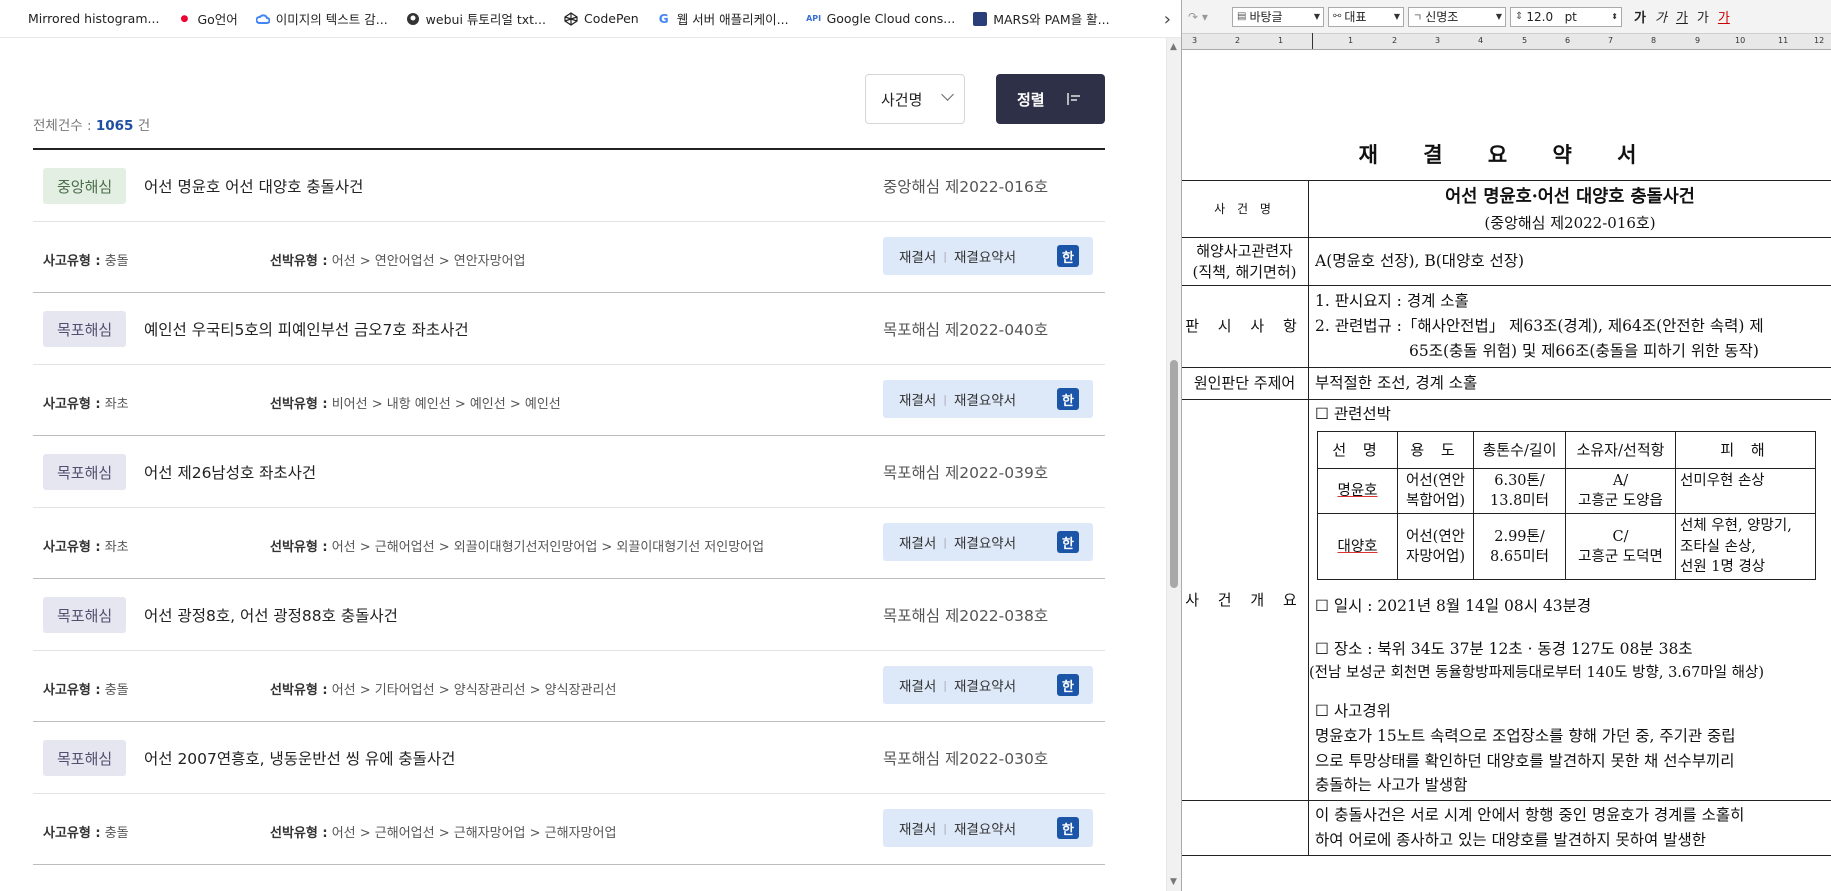 The height and width of the screenshot is (891, 1831). Describe the element at coordinates (1640, 16) in the screenshot. I see `bold-button: 가` at that location.